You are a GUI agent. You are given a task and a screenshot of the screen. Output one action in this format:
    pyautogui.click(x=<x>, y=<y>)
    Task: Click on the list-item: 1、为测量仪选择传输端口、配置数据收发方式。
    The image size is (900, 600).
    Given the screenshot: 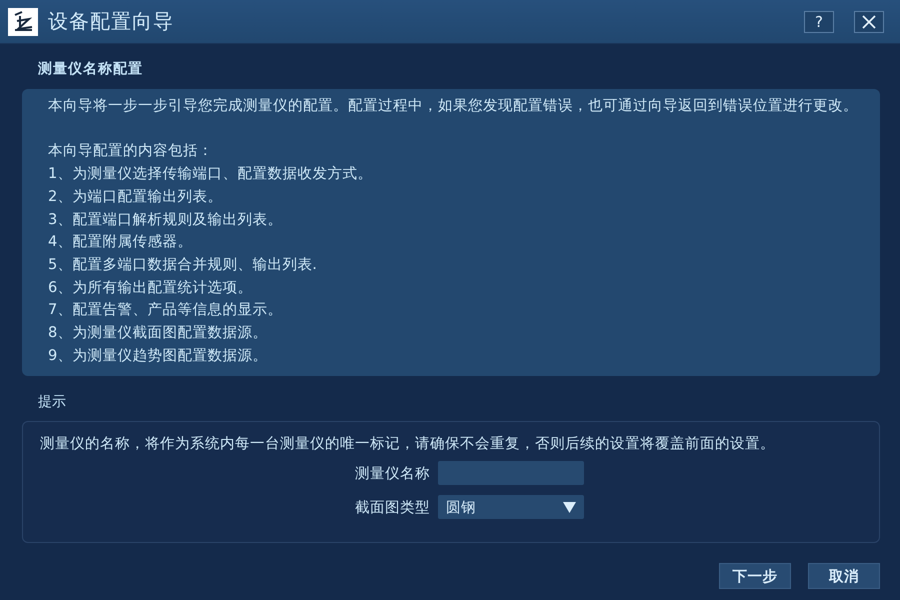 What is the action you would take?
    pyautogui.click(x=211, y=174)
    